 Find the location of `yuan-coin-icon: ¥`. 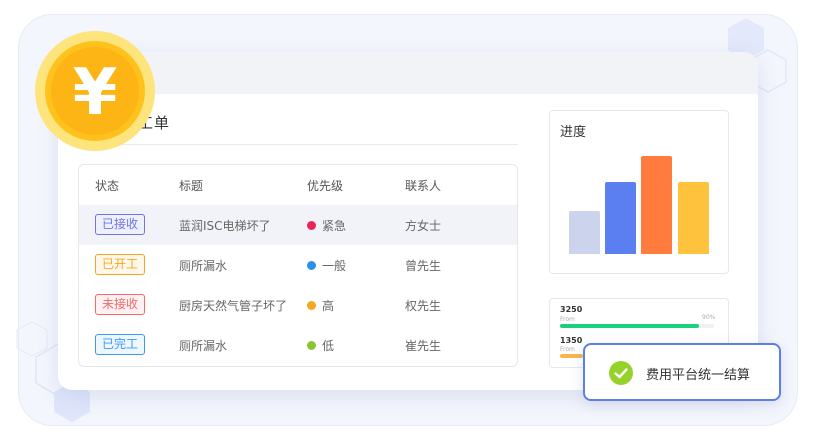

yuan-coin-icon: ¥ is located at coordinates (95, 91).